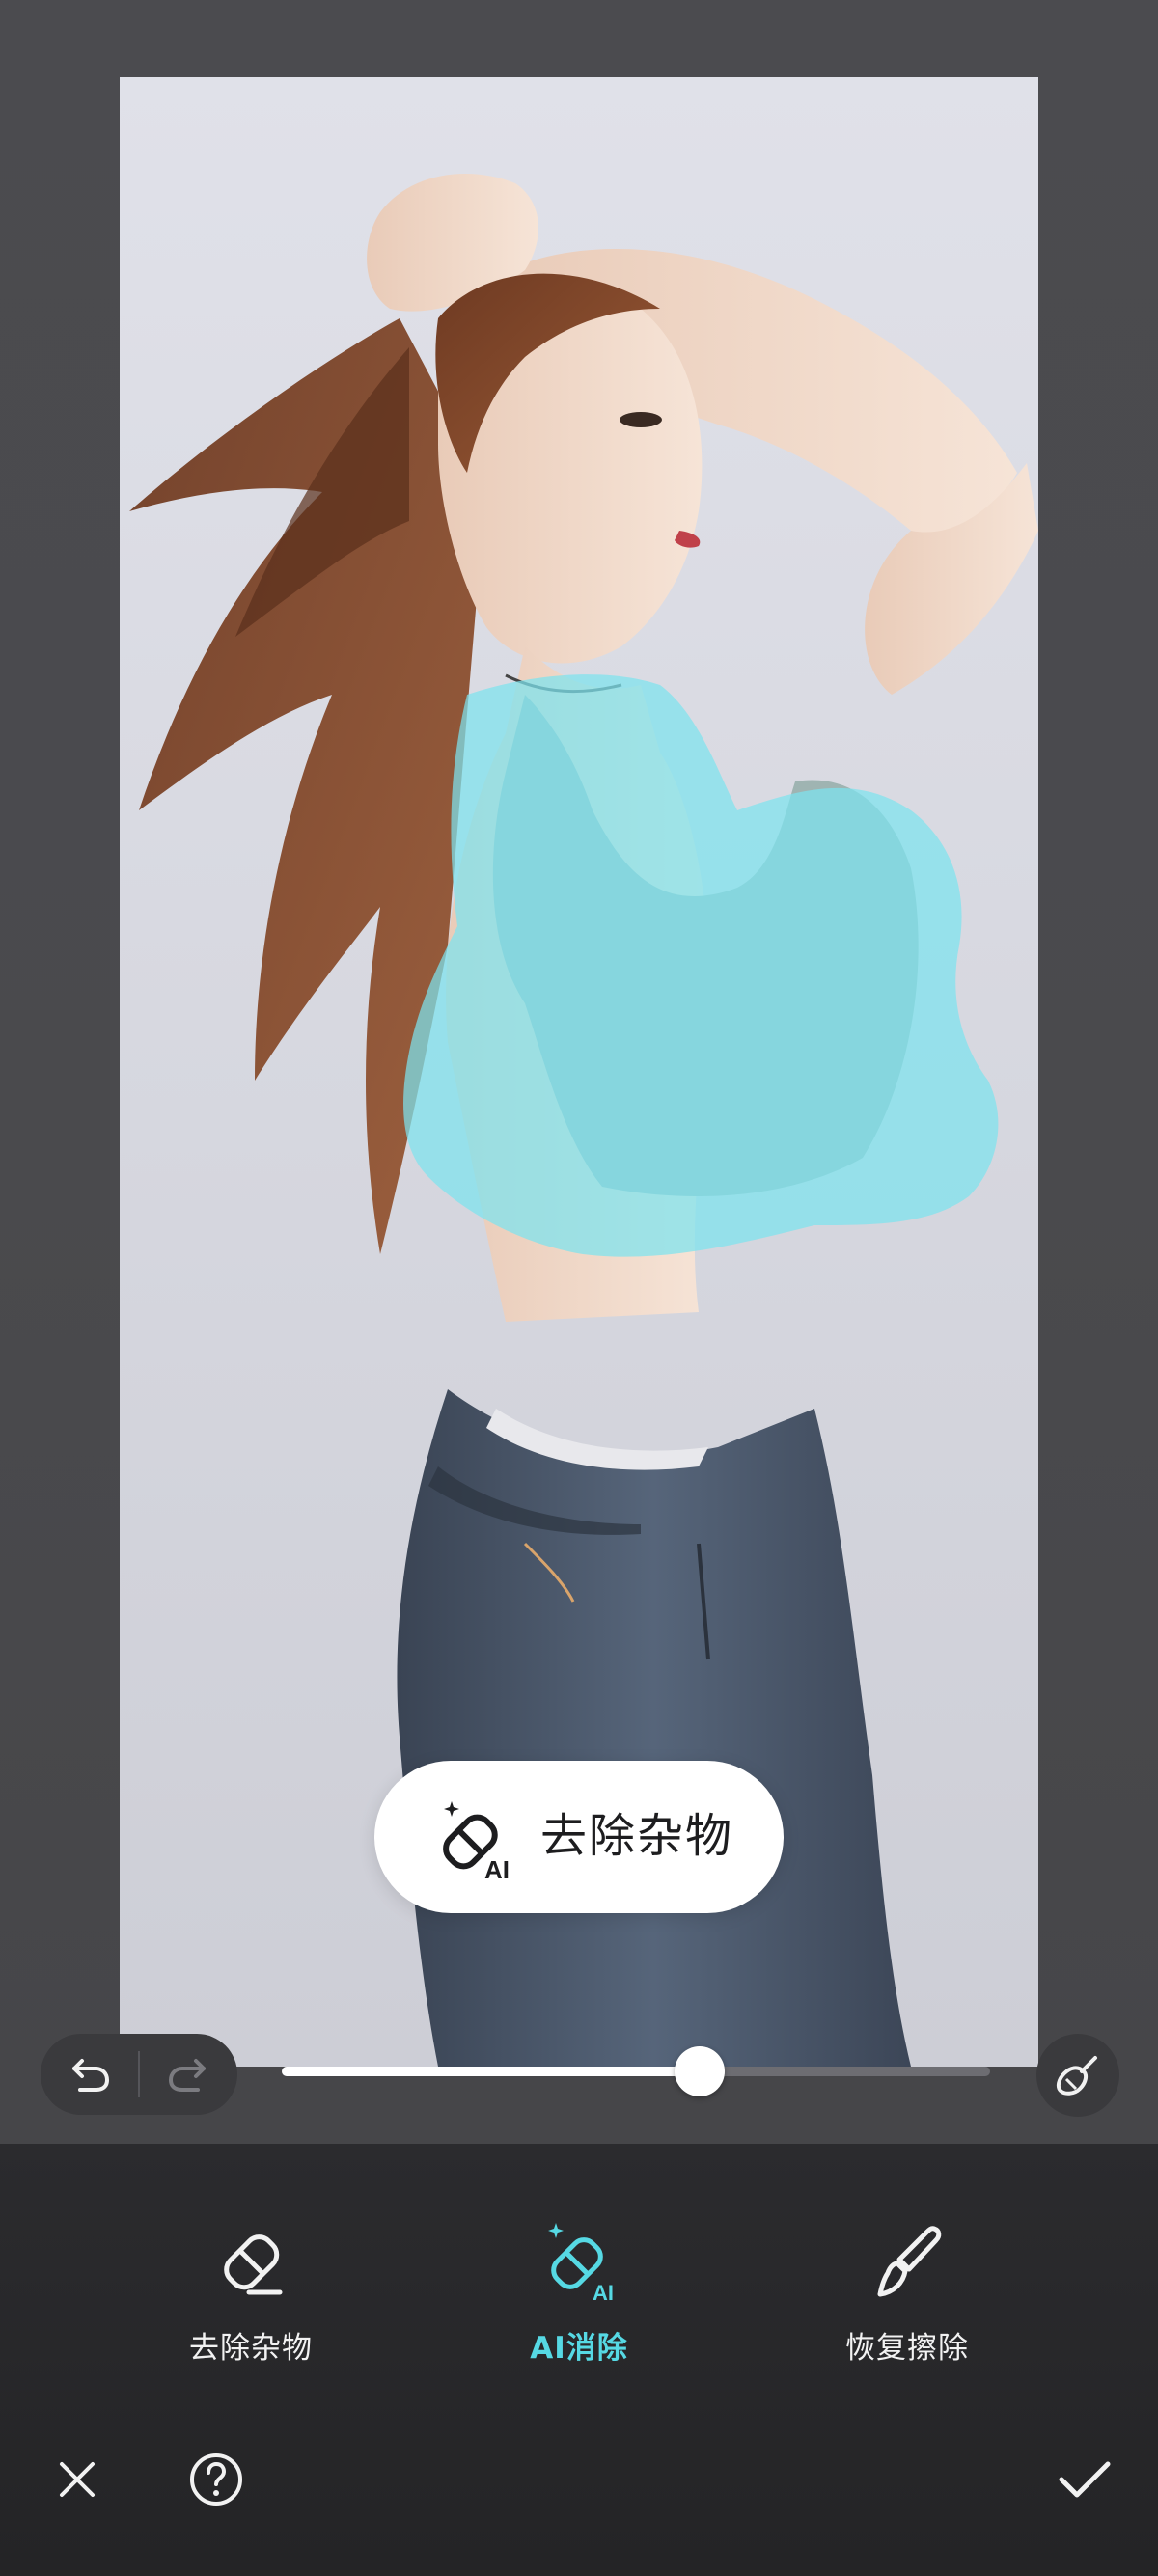 The width and height of the screenshot is (1158, 2576). I want to click on close-button, so click(77, 2479).